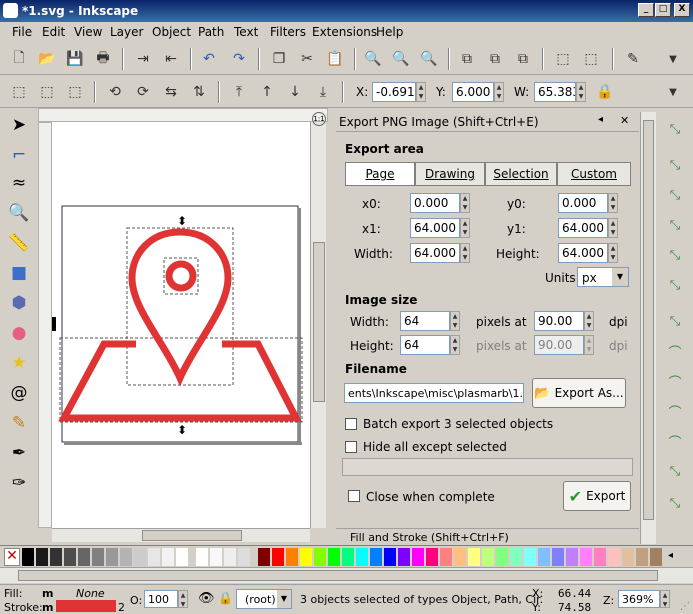  Describe the element at coordinates (19, 125) in the screenshot. I see `selector-tool-icon: ➤` at that location.